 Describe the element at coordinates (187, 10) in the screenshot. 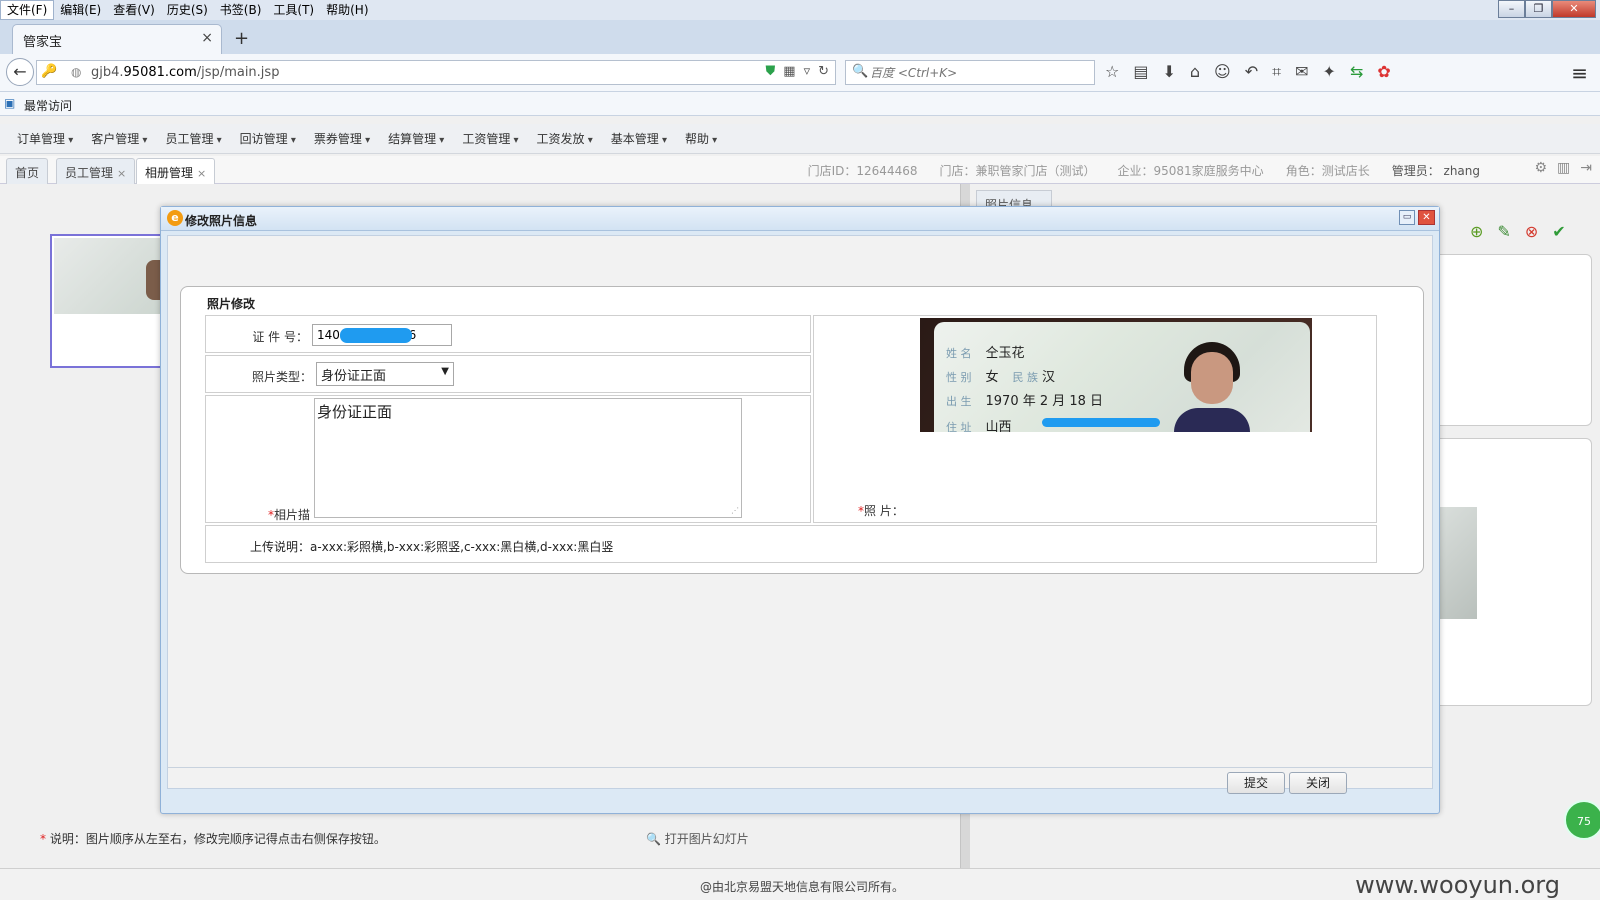

I see `menu-history: 历史(S)` at that location.